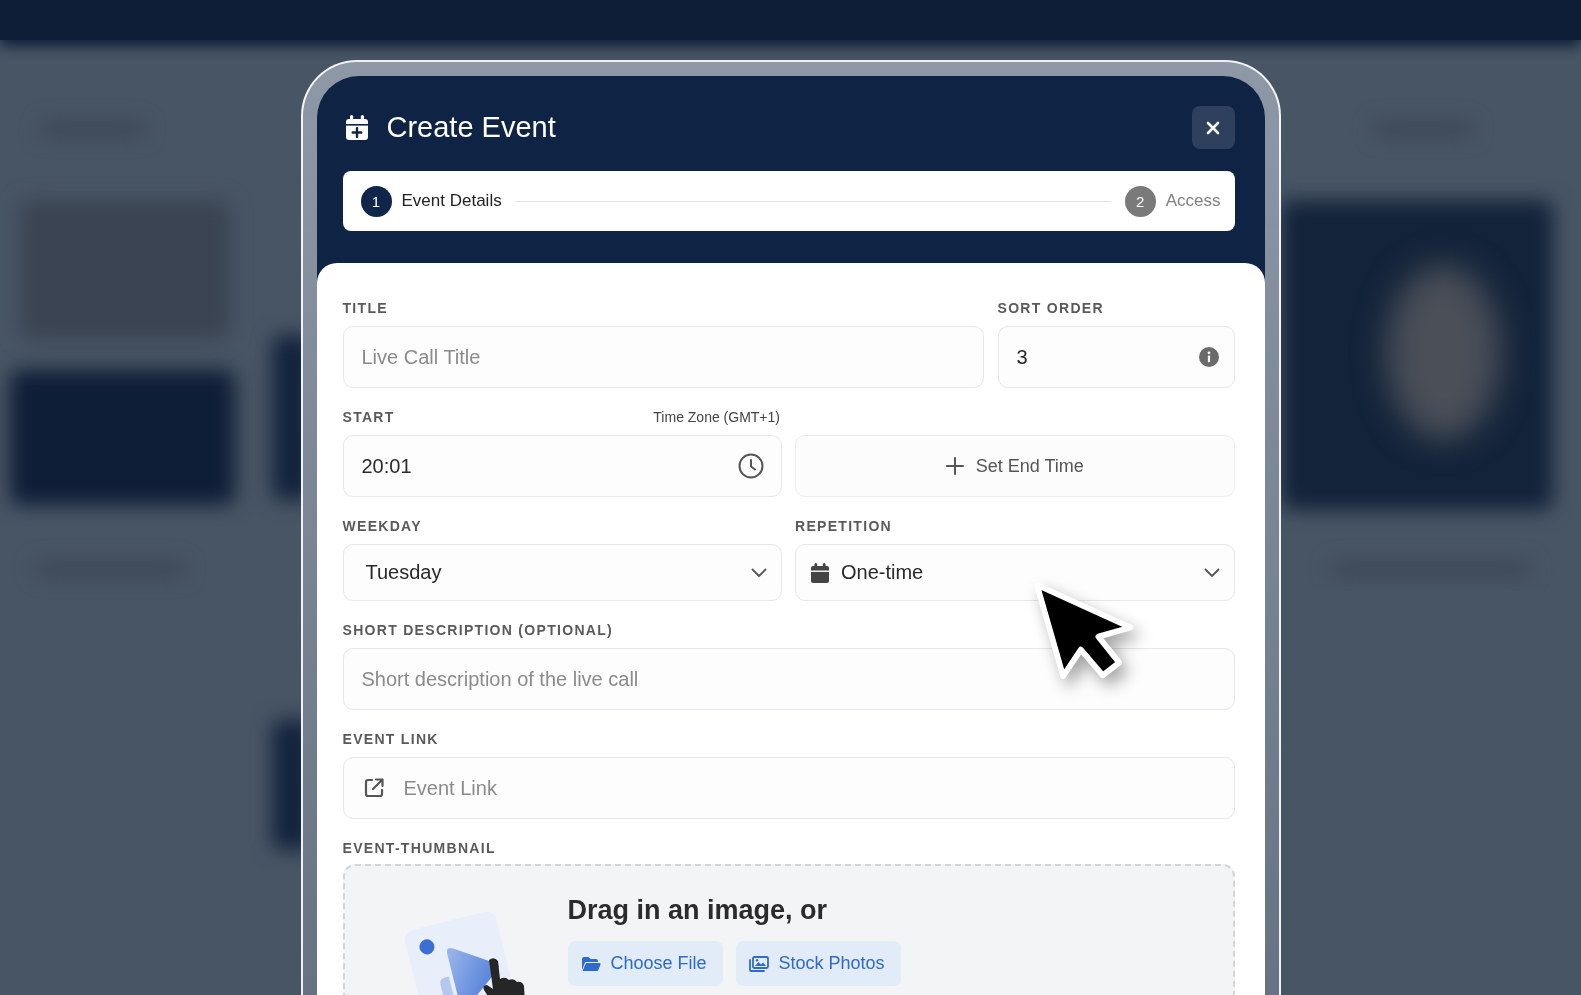 This screenshot has height=995, width=1581. I want to click on repetition-select: One-time, so click(1015, 572).